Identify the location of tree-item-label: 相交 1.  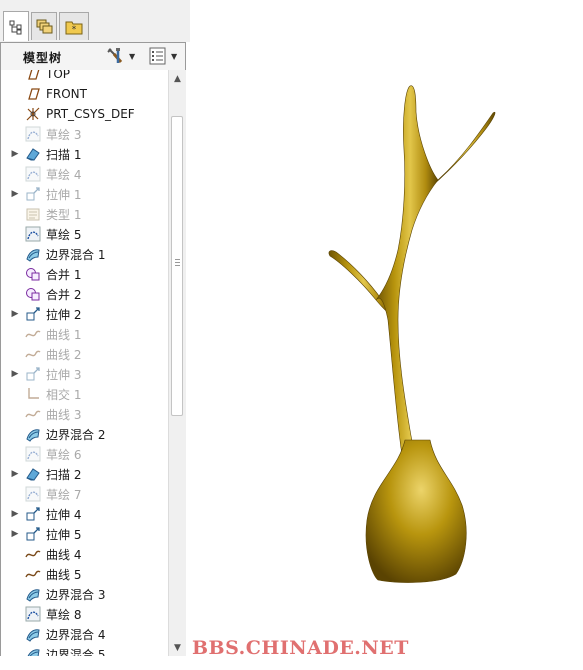
(64, 394).